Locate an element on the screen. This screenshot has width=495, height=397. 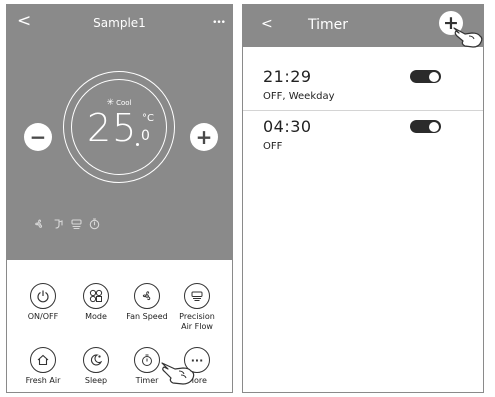
timer-header: < Timer + is located at coordinates (363, 26).